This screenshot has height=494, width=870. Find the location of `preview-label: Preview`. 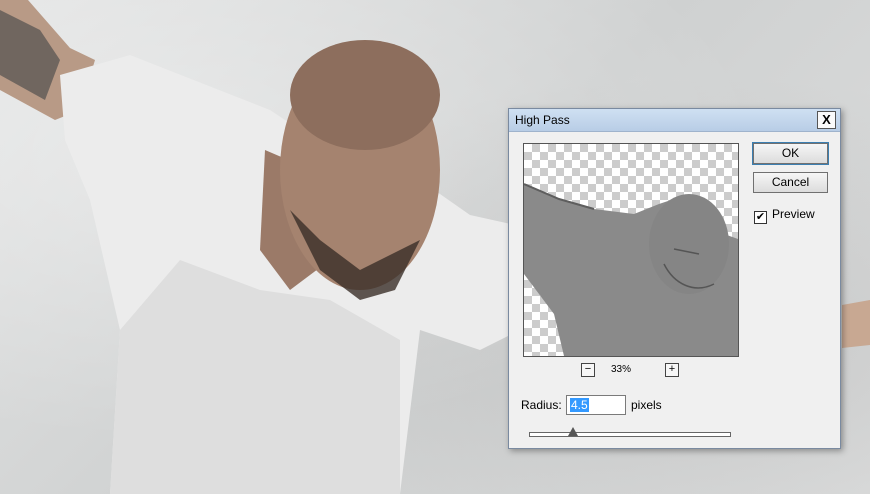

preview-label: Preview is located at coordinates (793, 214).